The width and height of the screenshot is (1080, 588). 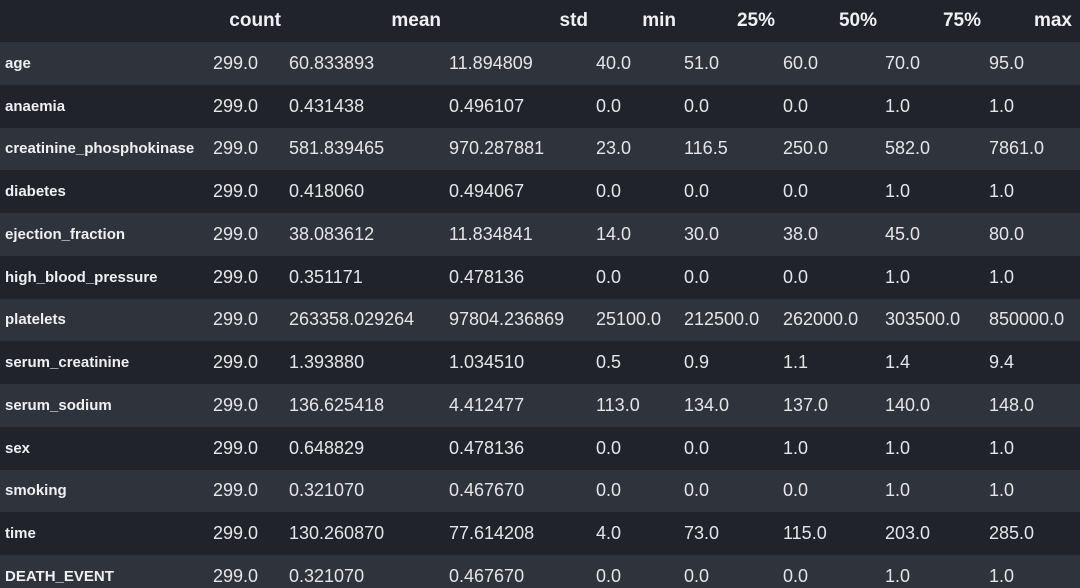 What do you see at coordinates (65, 234) in the screenshot?
I see `row-label: ejection_fraction` at bounding box center [65, 234].